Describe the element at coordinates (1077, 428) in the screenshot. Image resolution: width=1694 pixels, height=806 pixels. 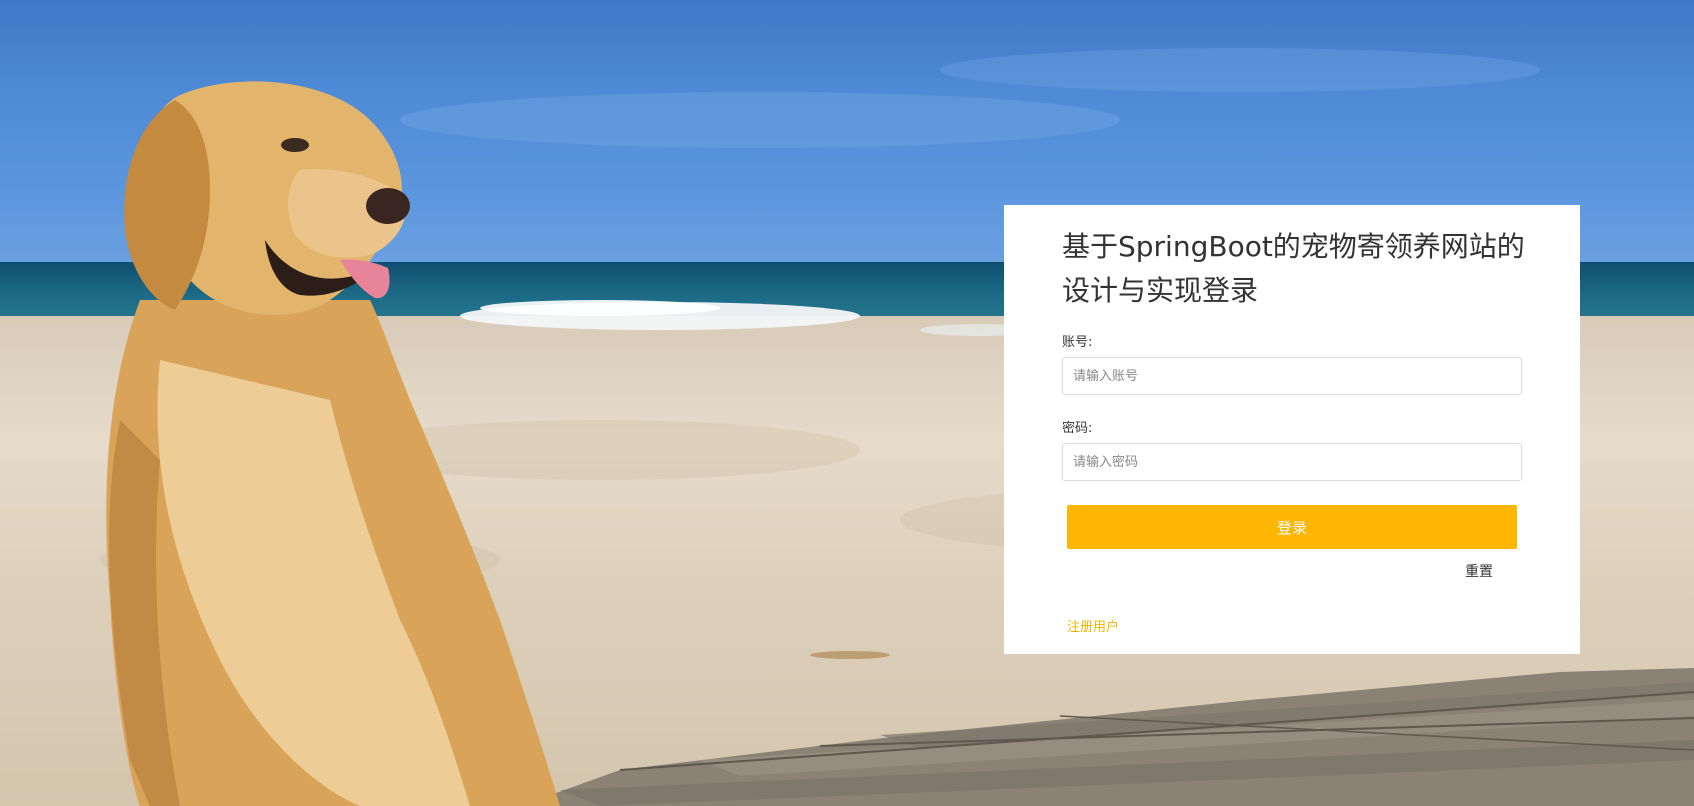
I see `password-label: 密码:` at that location.